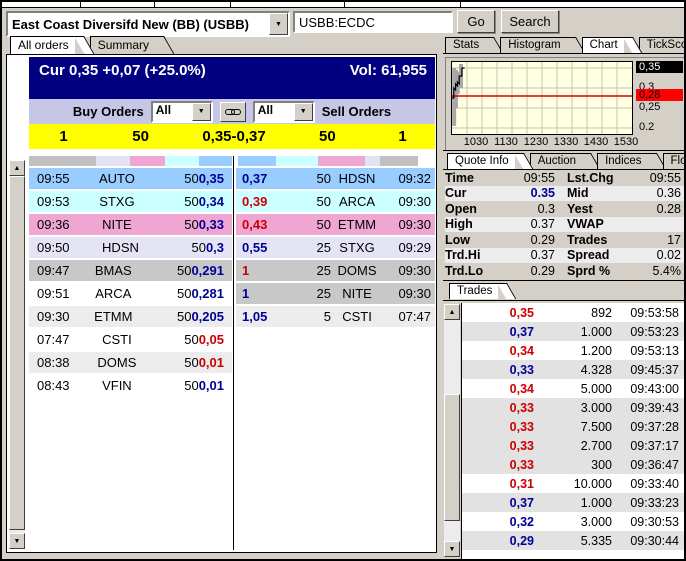 Image resolution: width=686 pixels, height=561 pixels. I want to click on bid-price: 0,34, so click(211, 201).